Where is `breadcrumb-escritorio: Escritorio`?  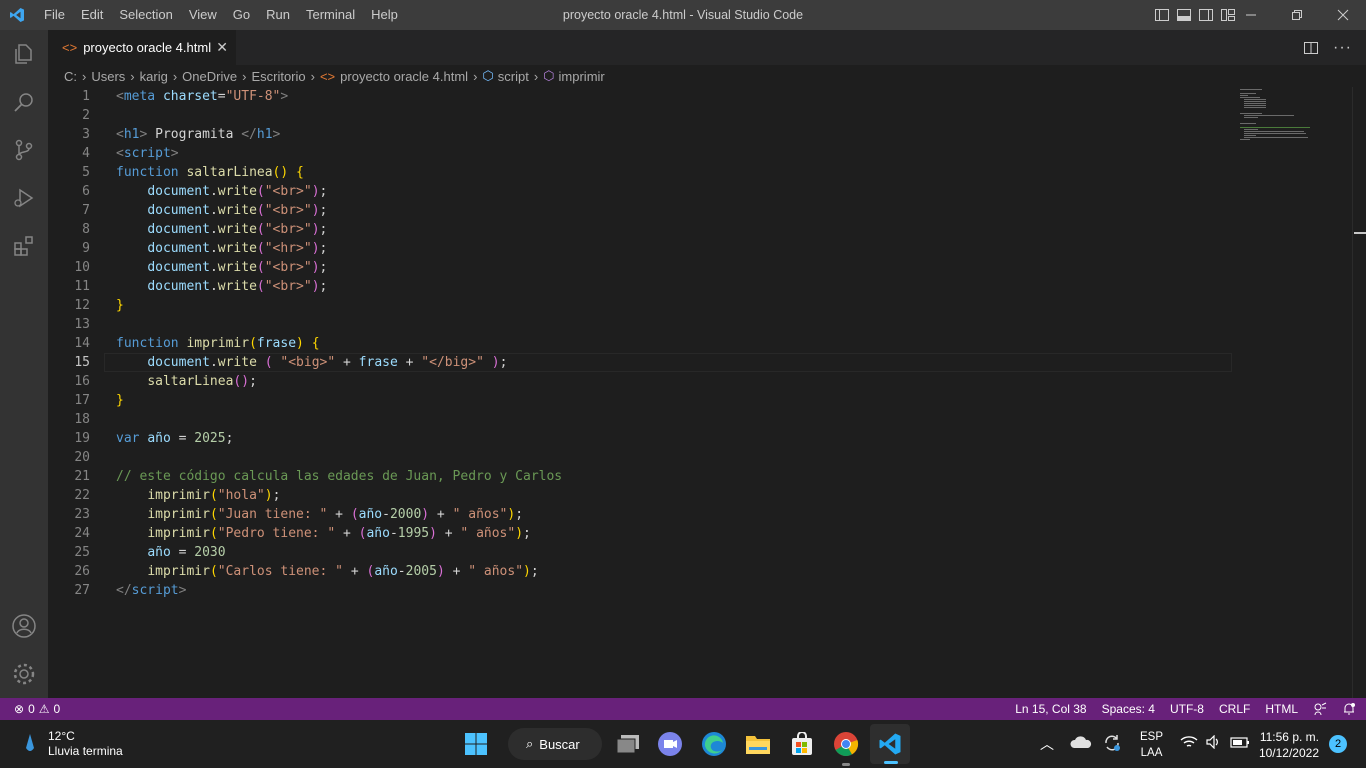 breadcrumb-escritorio: Escritorio is located at coordinates (278, 76).